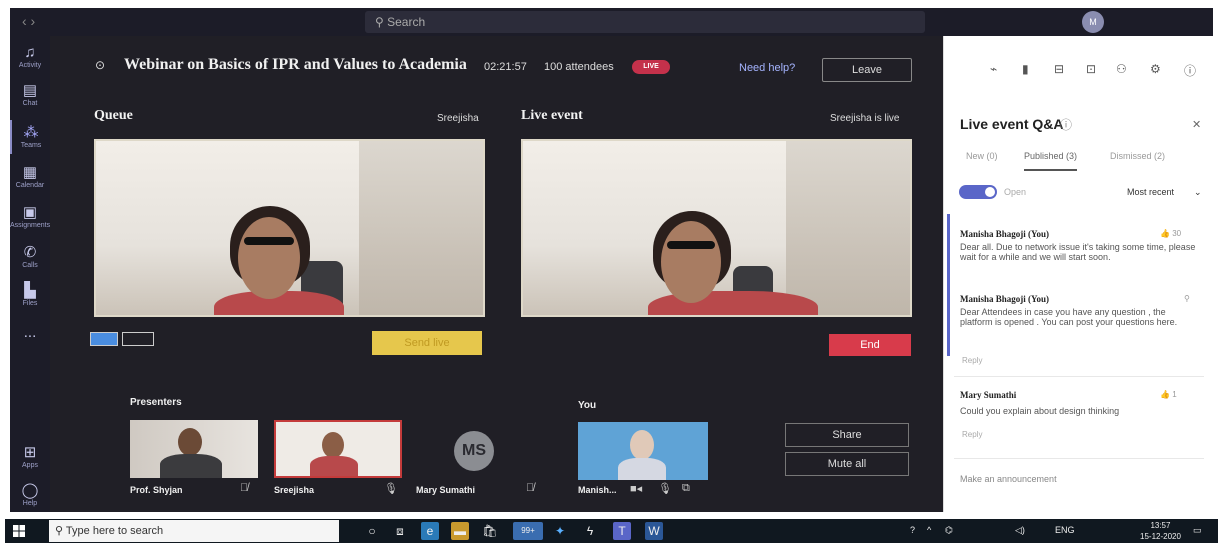 The image size is (1223, 547). I want to click on meeting-notes-icon: ⊟, so click(1059, 69).